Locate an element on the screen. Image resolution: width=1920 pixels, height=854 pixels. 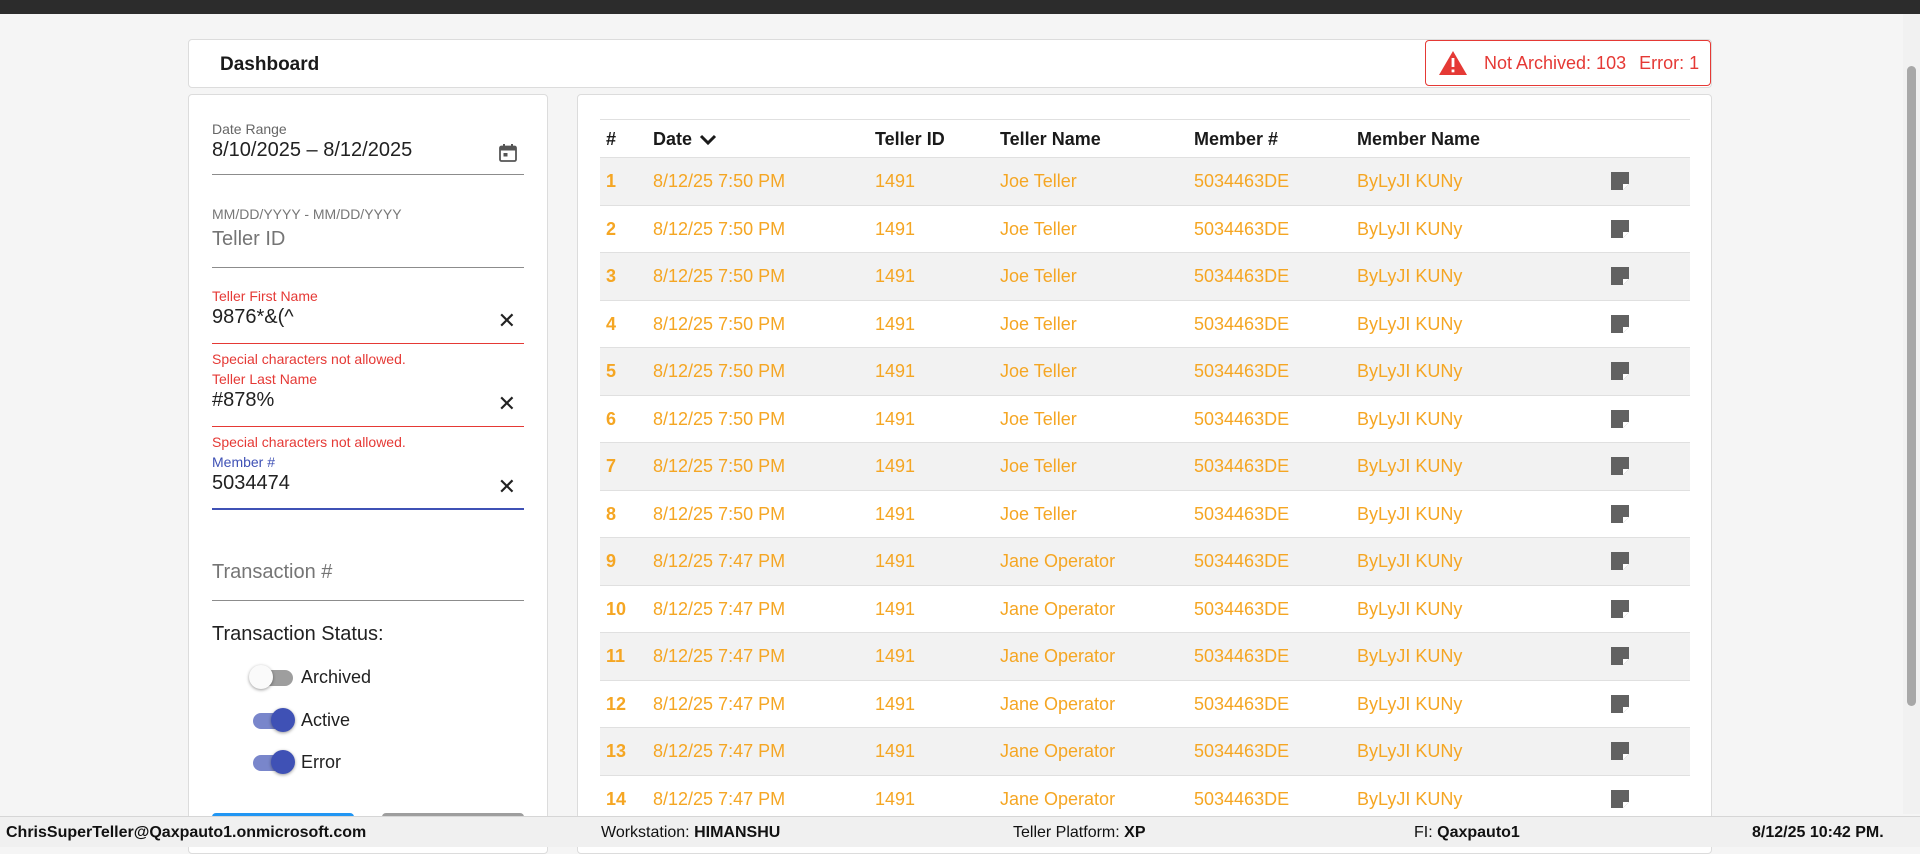
transaction-number-input: Transaction # is located at coordinates (368, 572).